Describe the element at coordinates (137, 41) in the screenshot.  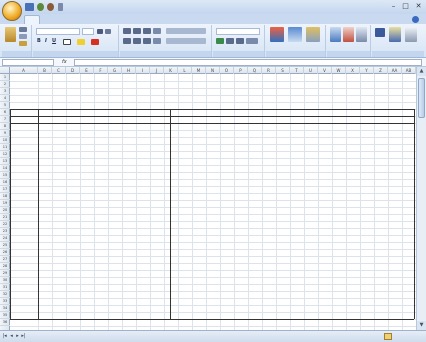
I see `align-center-icon` at that location.